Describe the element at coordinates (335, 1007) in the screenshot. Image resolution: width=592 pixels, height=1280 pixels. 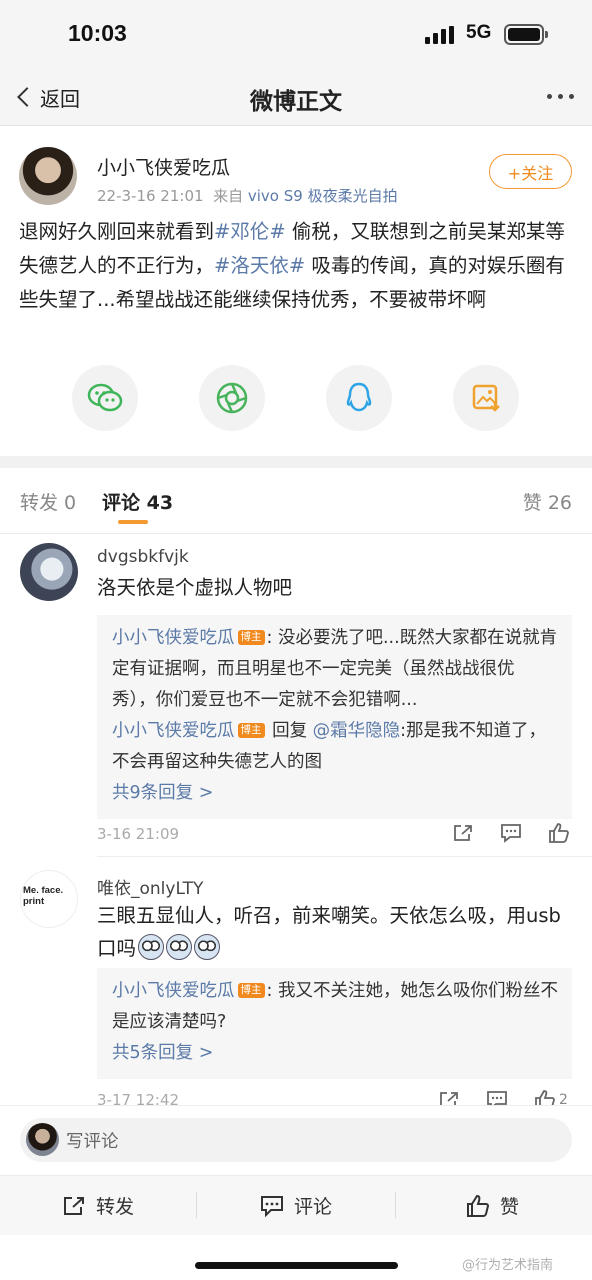
I see `reply-item: 小小飞侠爱吃瓜 博主: 我又不关注她，她怎么吸你们粉丝不是应该清楚吗?` at that location.